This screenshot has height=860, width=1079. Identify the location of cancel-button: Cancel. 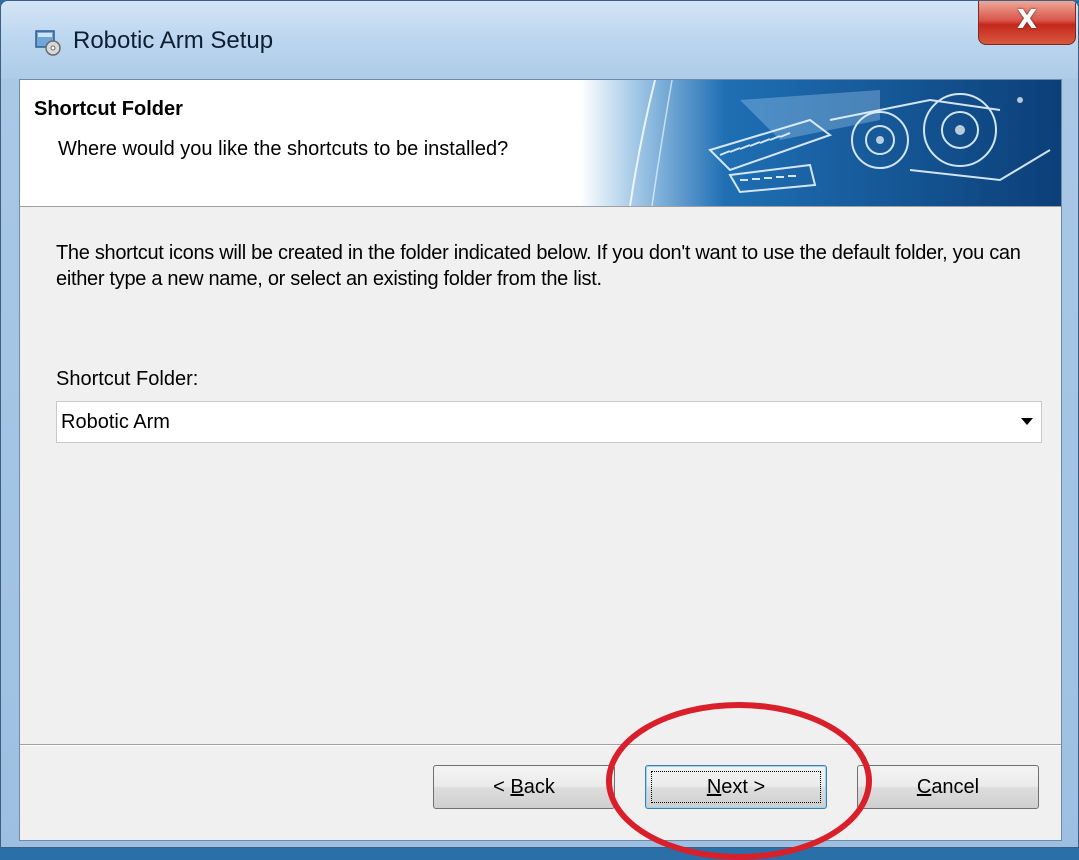
(948, 787).